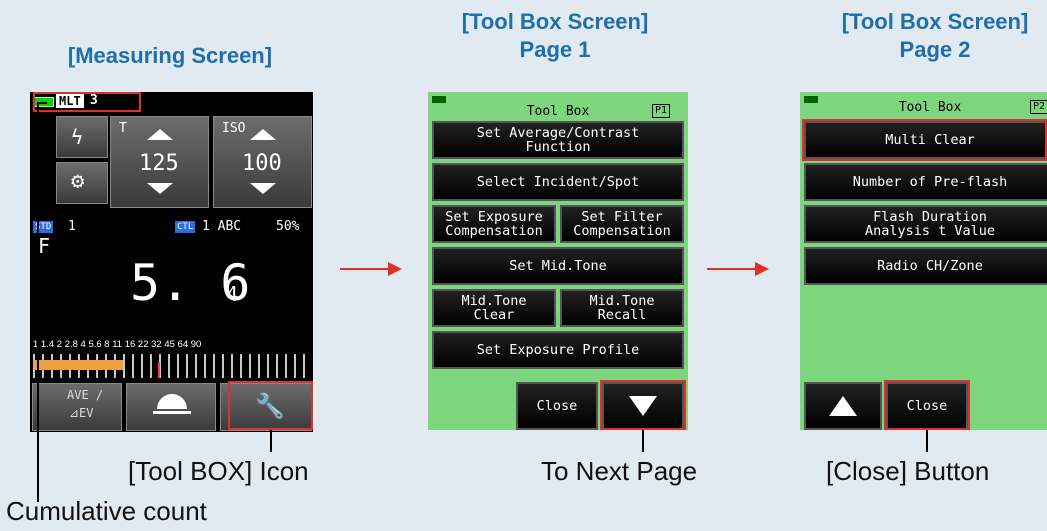  I want to click on settings-button: ⚙, so click(82, 183).